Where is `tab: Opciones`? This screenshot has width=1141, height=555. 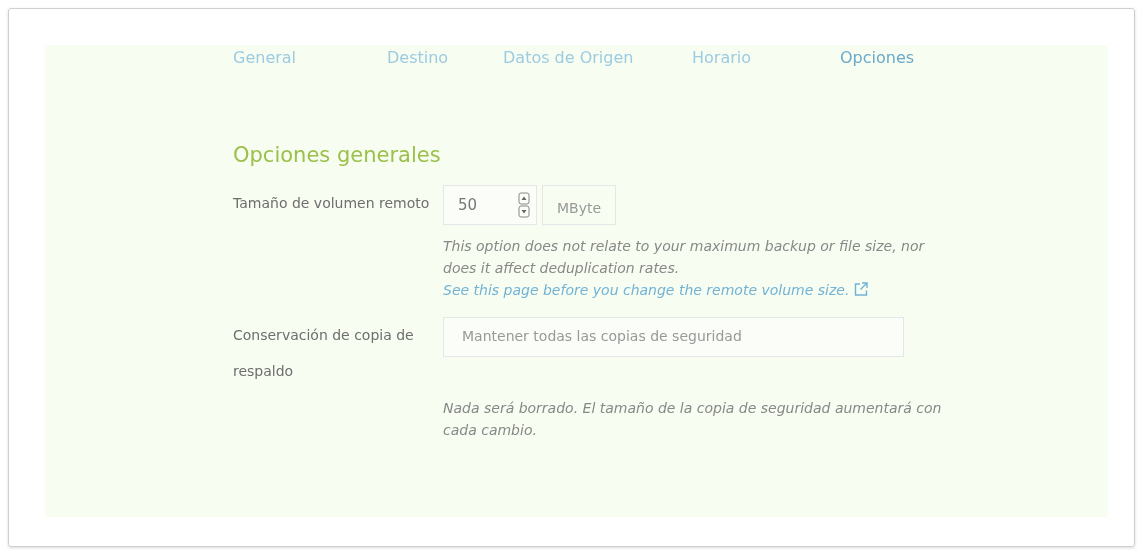 tab: Opciones is located at coordinates (877, 57).